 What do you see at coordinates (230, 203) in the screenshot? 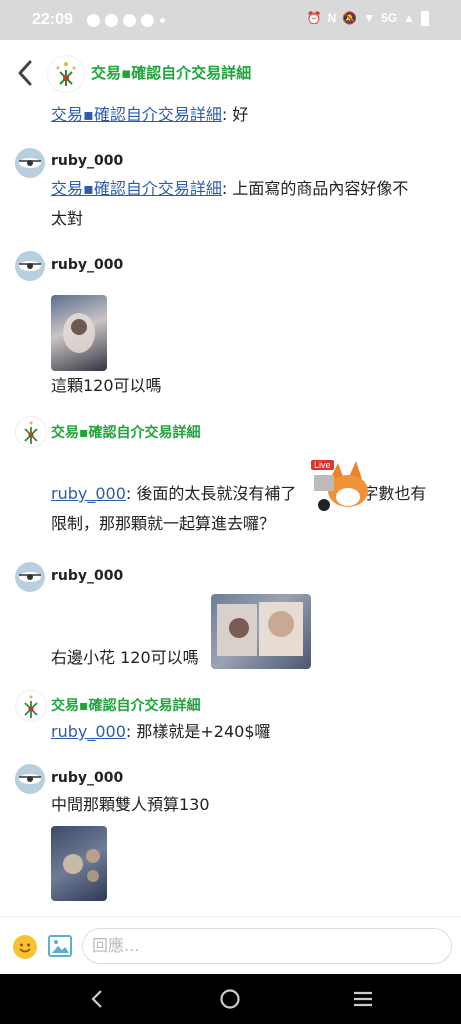
I see `message-text: 交易▪確認自介交易詳細: 上面寫的商品內容好像不 太對` at bounding box center [230, 203].